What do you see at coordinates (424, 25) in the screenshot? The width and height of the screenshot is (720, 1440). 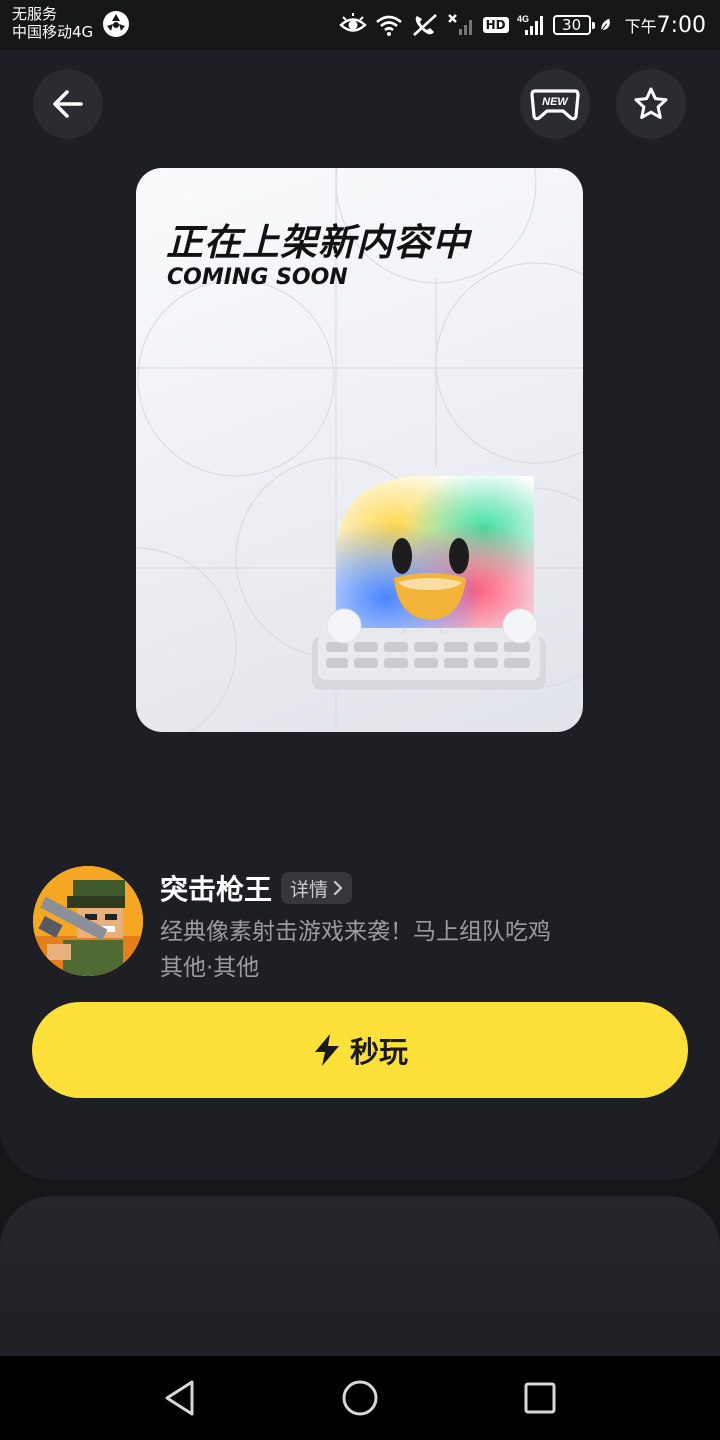 I see `call-disabled-icon` at bounding box center [424, 25].